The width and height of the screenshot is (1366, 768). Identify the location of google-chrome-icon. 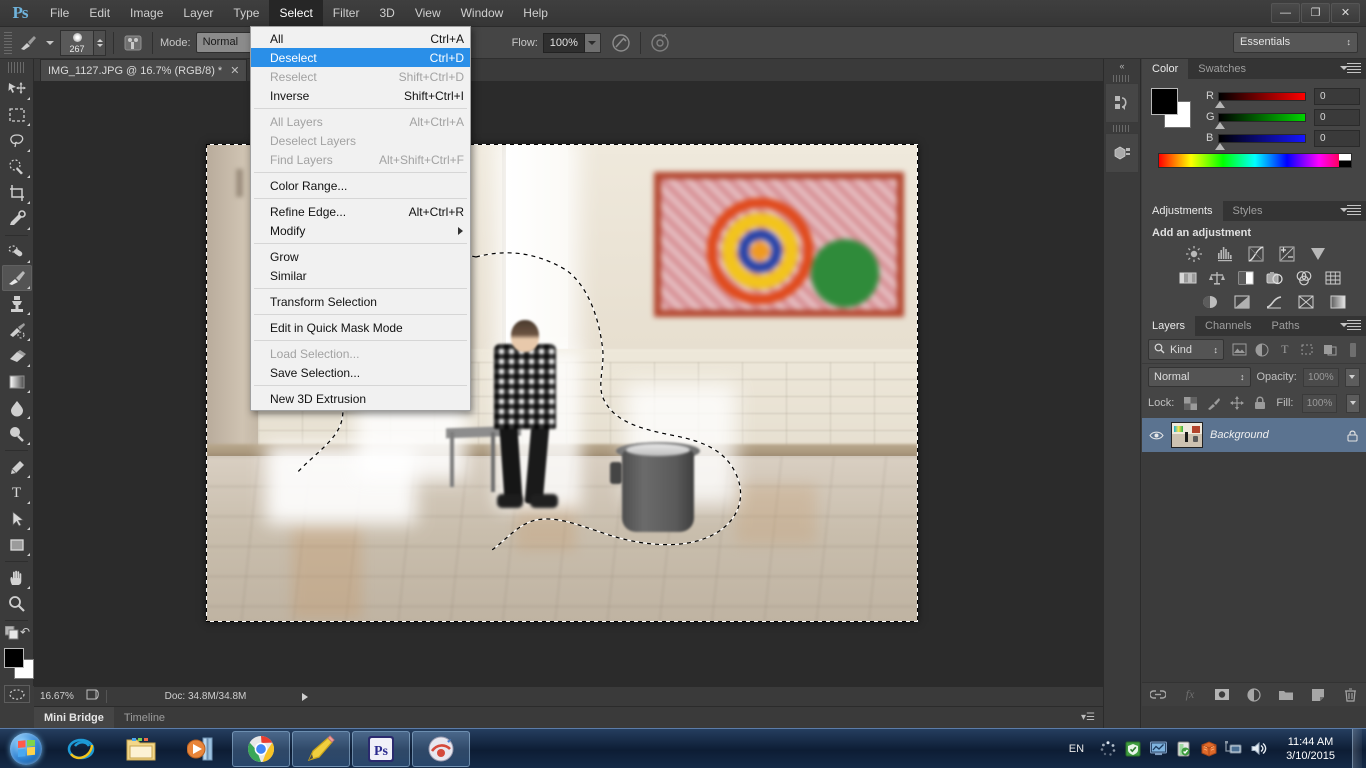
(261, 748).